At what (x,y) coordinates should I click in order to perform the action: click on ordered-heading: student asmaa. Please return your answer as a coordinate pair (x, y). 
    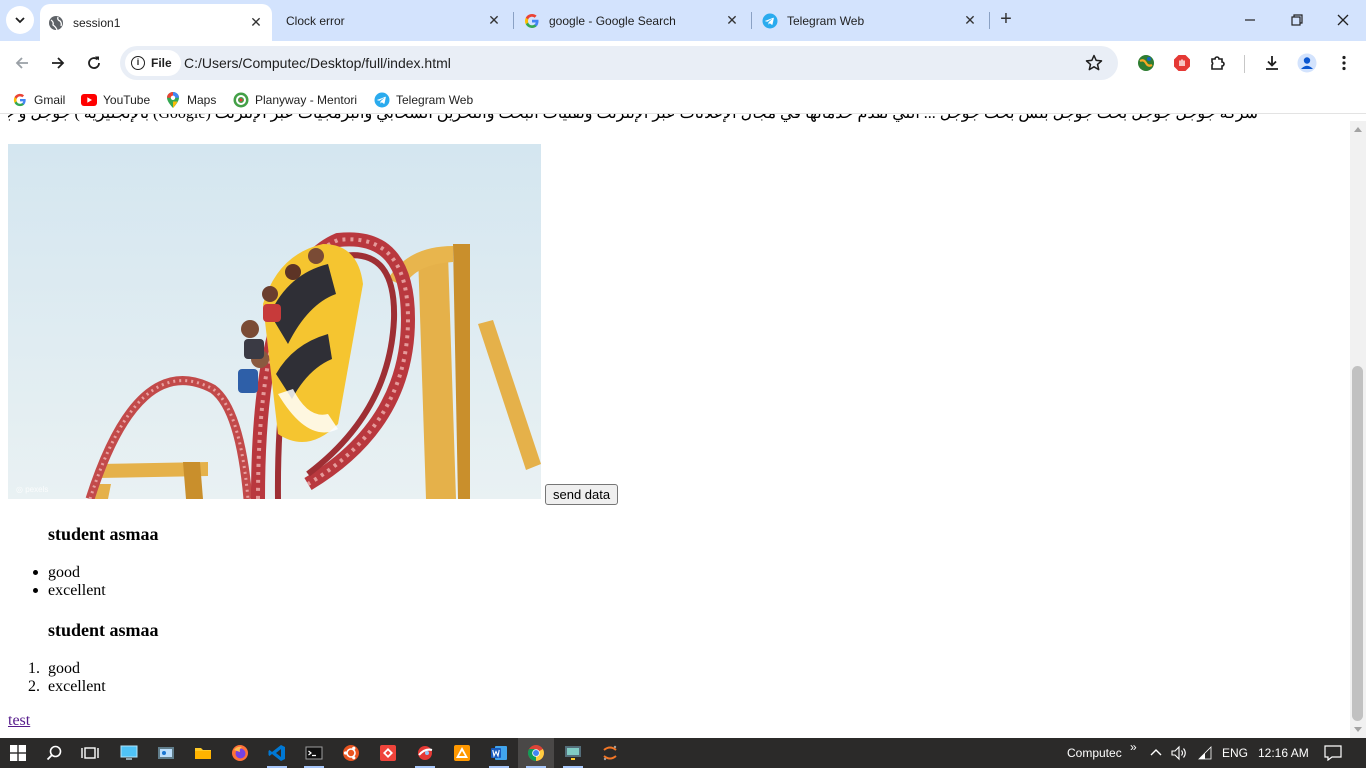
    Looking at the image, I should click on (103, 630).